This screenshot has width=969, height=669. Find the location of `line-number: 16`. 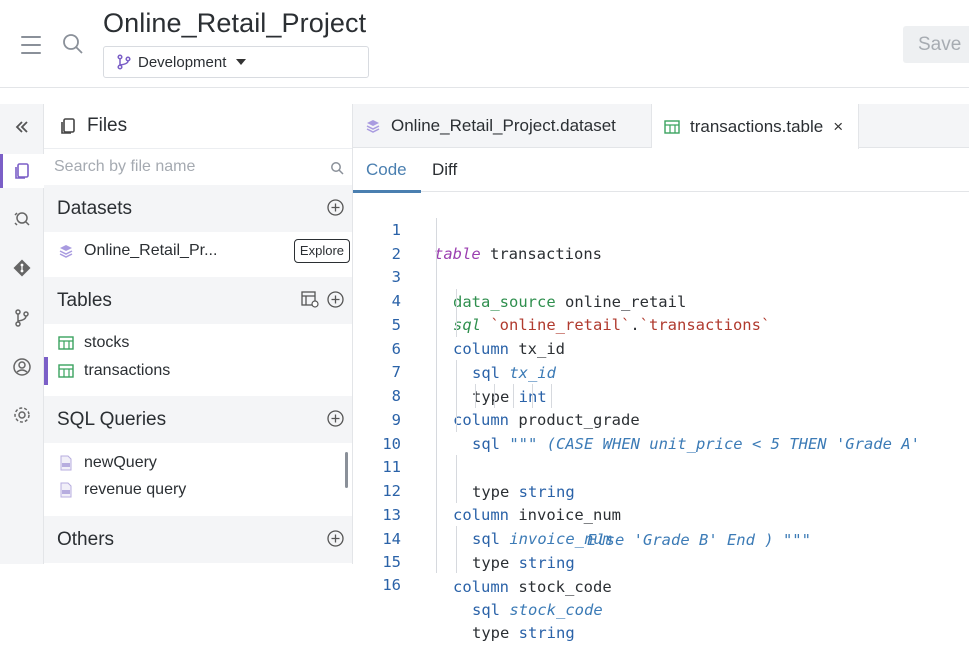

line-number: 16 is located at coordinates (391, 585).